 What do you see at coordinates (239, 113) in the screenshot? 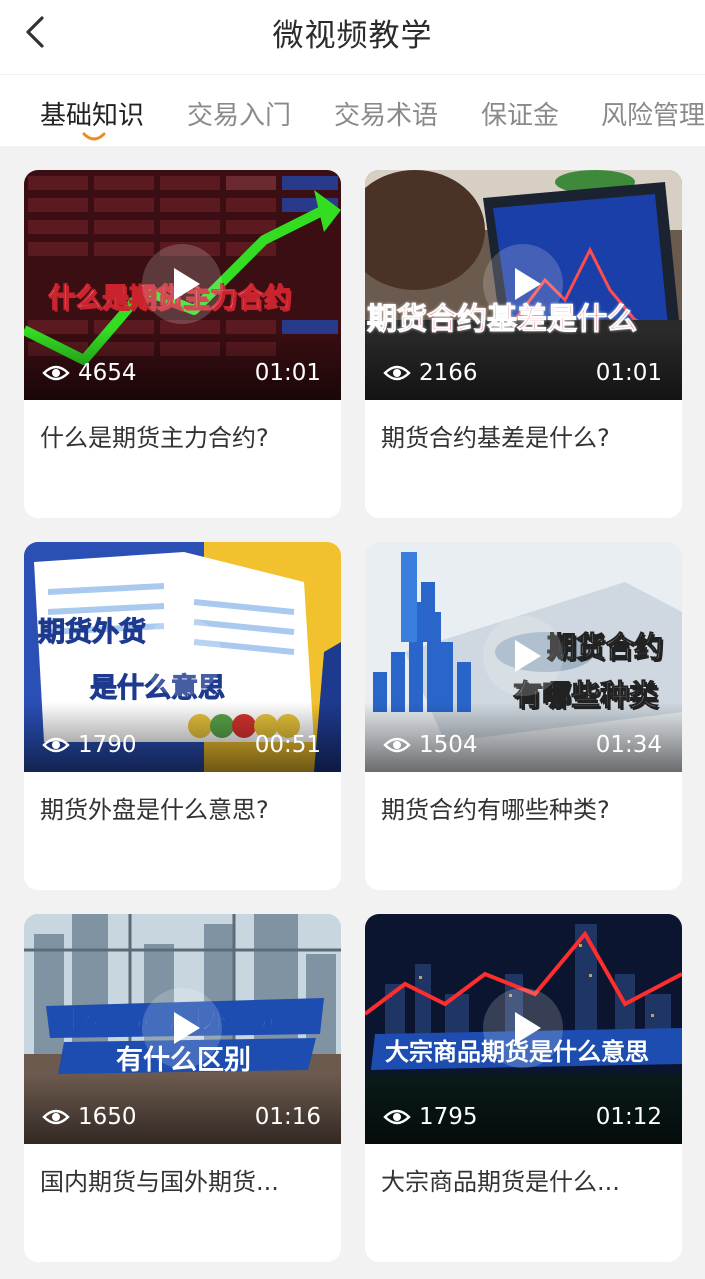
I see `tab-trading-intro: 交易入门` at bounding box center [239, 113].